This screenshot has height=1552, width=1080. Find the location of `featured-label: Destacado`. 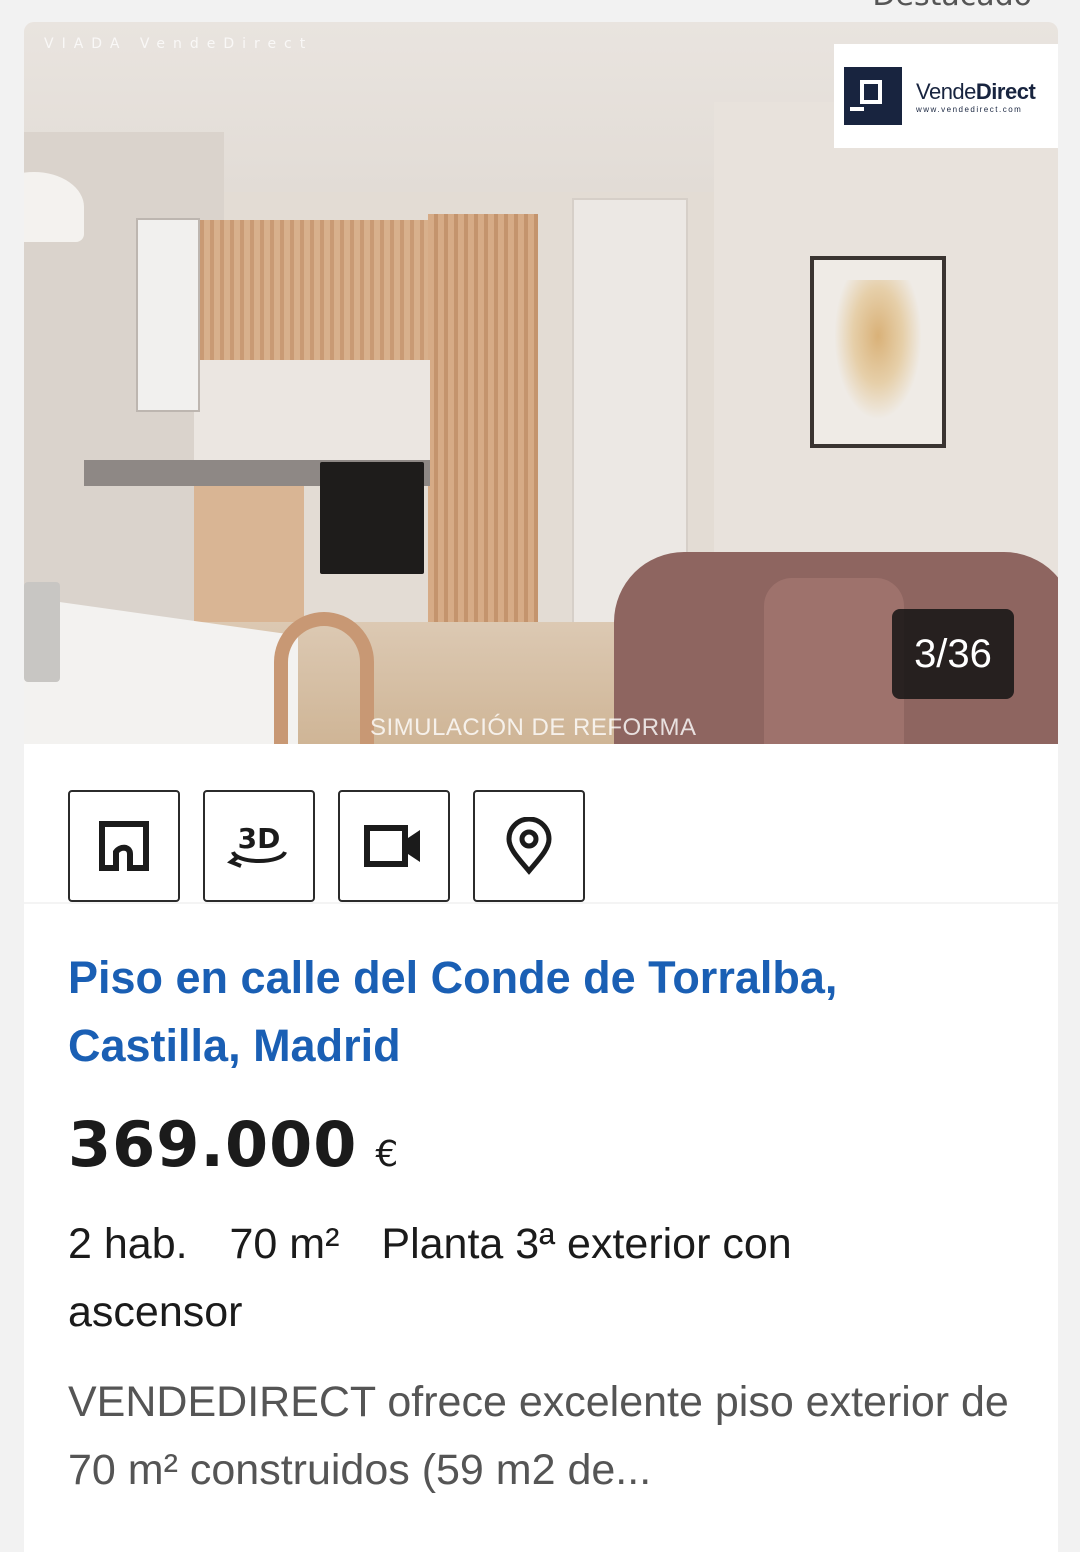

featured-label: Destacado is located at coordinates (952, 6).